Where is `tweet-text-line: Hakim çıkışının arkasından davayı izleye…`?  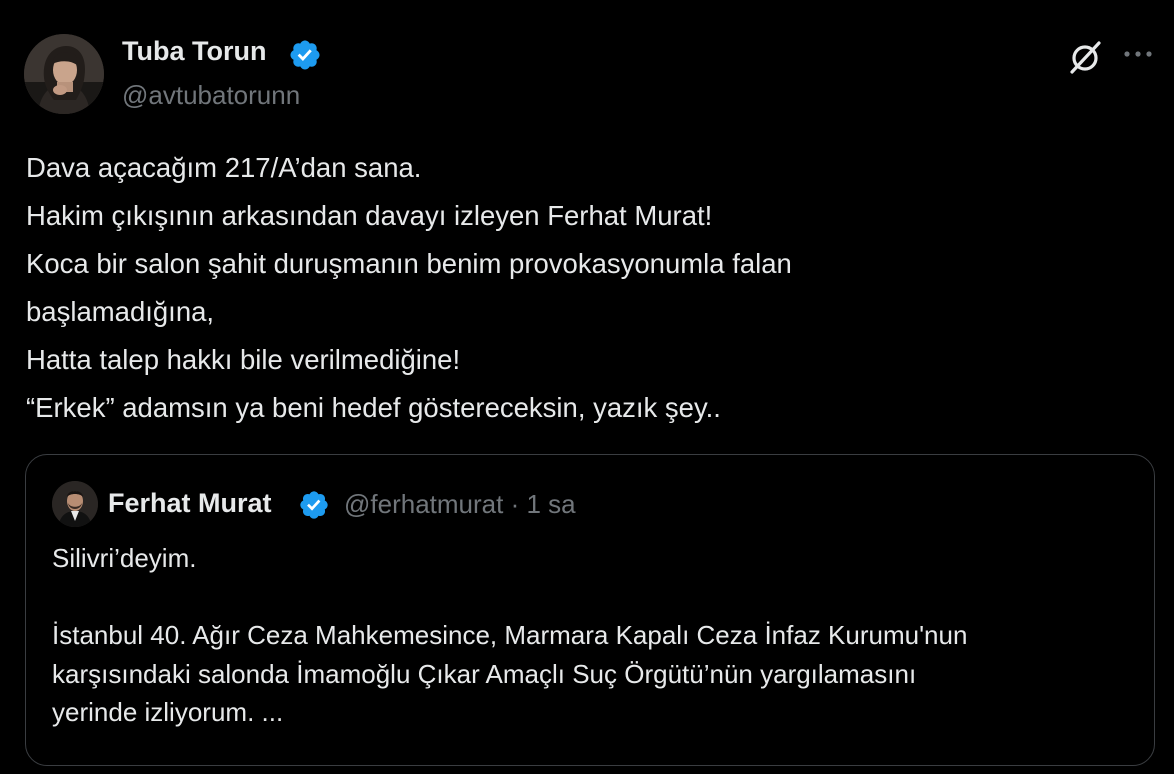
tweet-text-line: Hakim çıkışının arkasından davayı izleye… is located at coordinates (369, 215).